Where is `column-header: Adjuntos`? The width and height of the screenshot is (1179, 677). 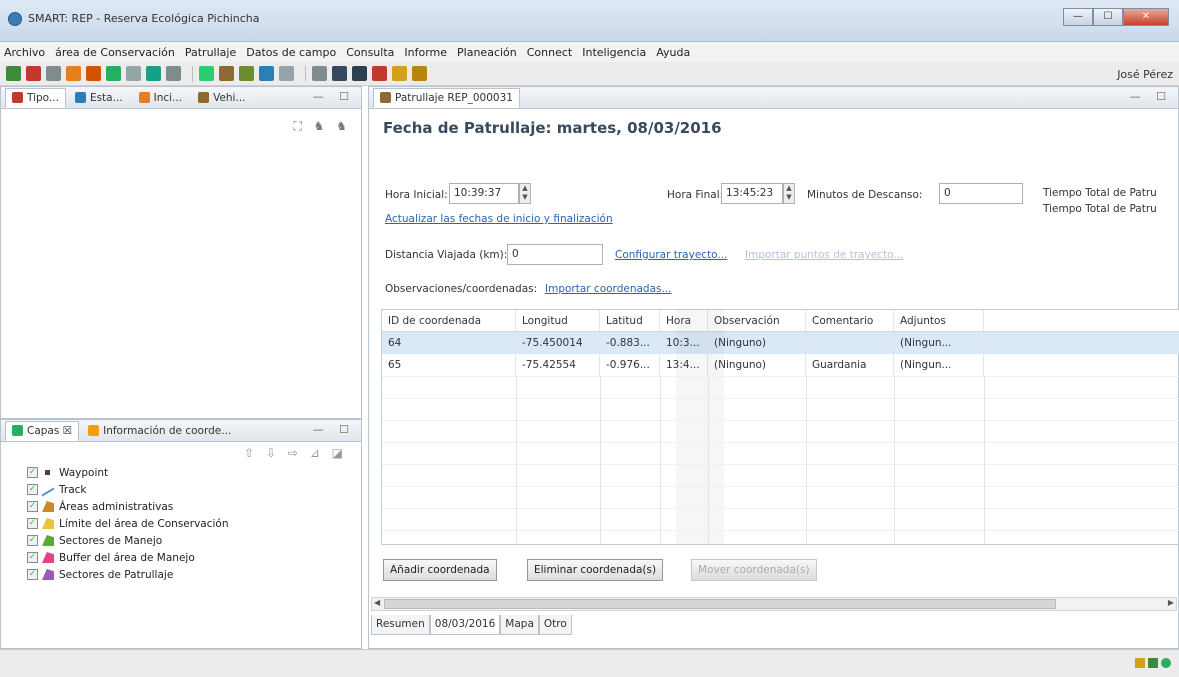 column-header: Adjuntos is located at coordinates (939, 320).